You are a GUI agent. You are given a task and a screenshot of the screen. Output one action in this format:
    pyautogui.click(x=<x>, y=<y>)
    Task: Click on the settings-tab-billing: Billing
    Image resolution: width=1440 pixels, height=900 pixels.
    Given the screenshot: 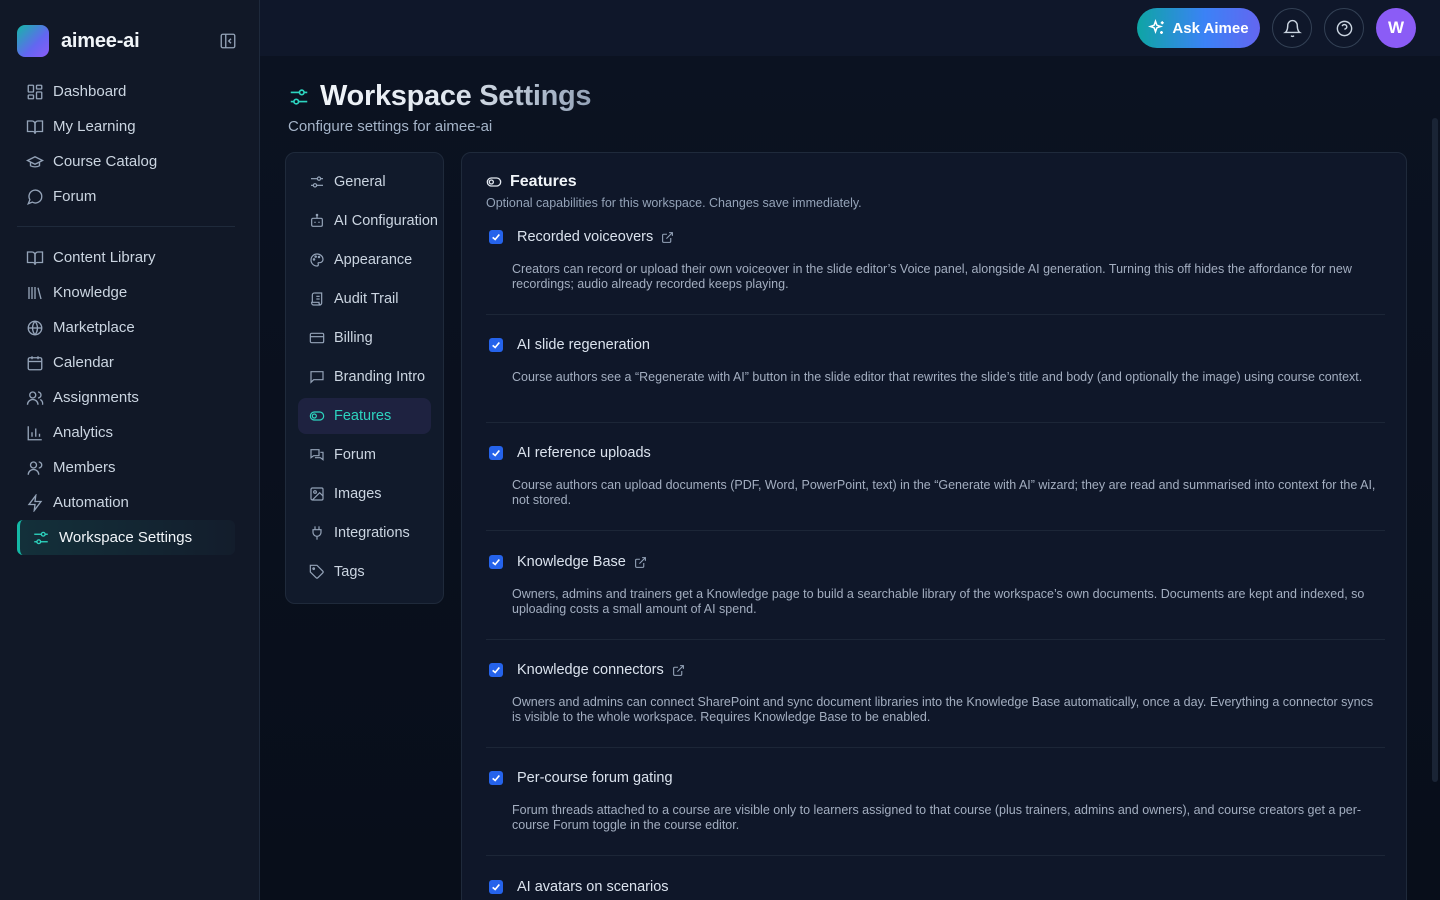 What is the action you would take?
    pyautogui.click(x=364, y=338)
    